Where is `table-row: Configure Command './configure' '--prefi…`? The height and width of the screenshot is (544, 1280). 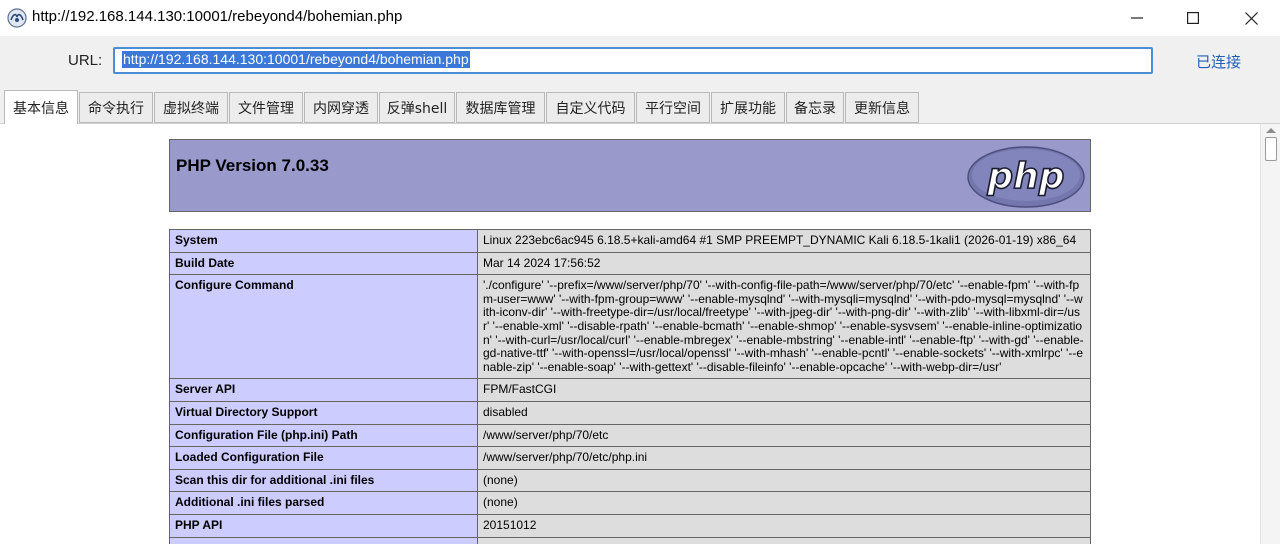
table-row: Configure Command './configure' '--prefi… is located at coordinates (630, 327).